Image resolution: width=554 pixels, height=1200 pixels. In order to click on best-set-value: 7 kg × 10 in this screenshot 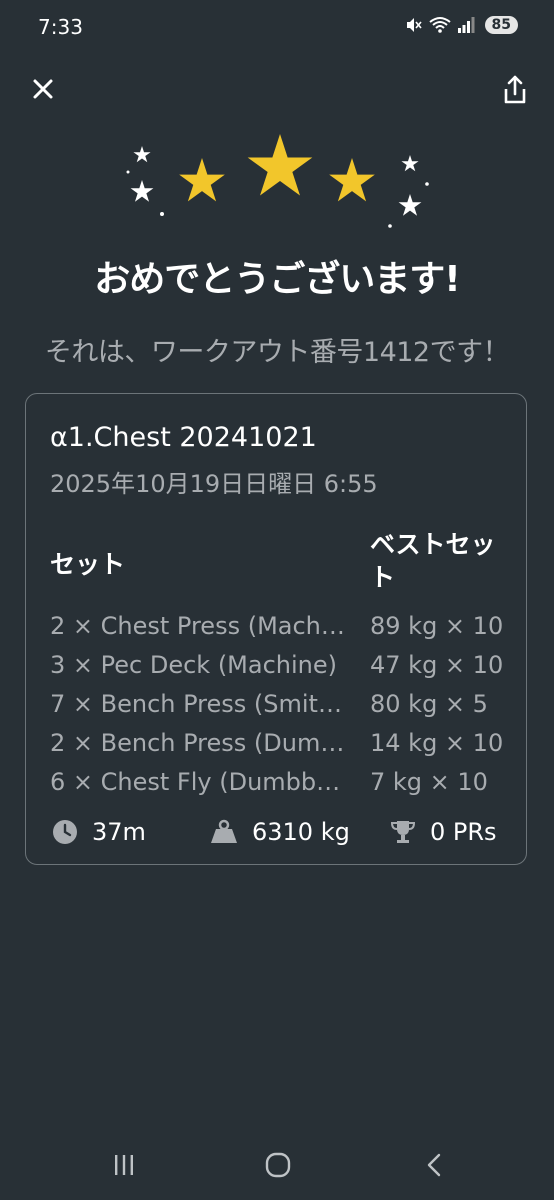, I will do `click(429, 782)`.